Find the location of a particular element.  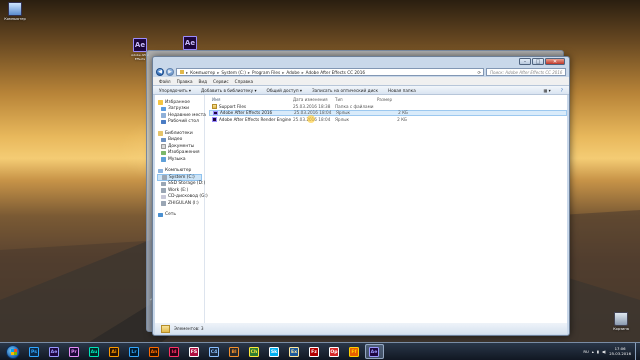

share-button: Общий доступ ▾ is located at coordinates (284, 90).